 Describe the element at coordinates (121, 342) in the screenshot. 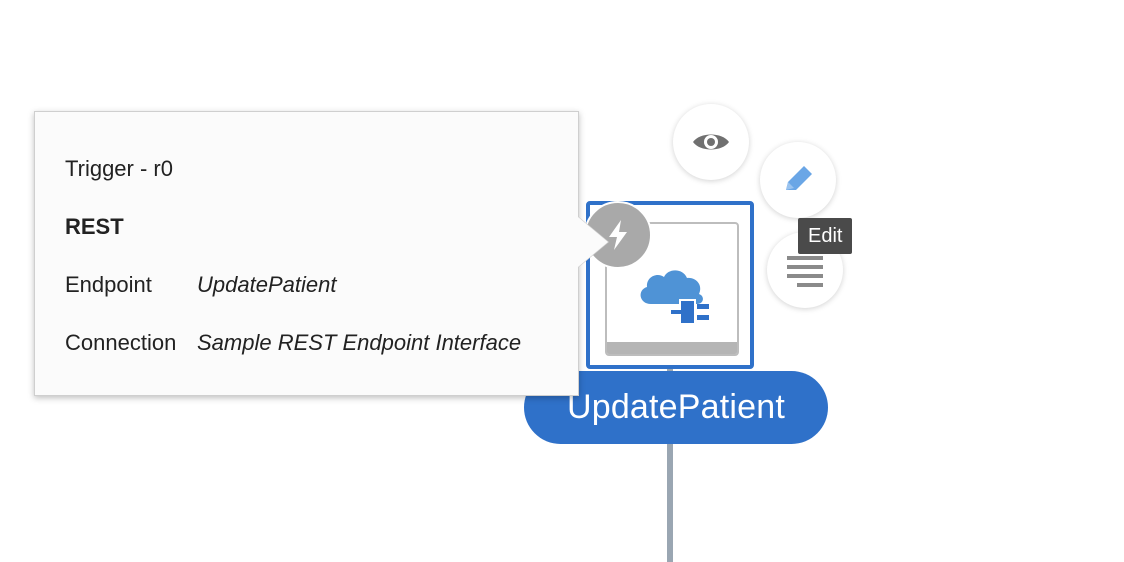

I see `popover-row-label: Connection` at that location.